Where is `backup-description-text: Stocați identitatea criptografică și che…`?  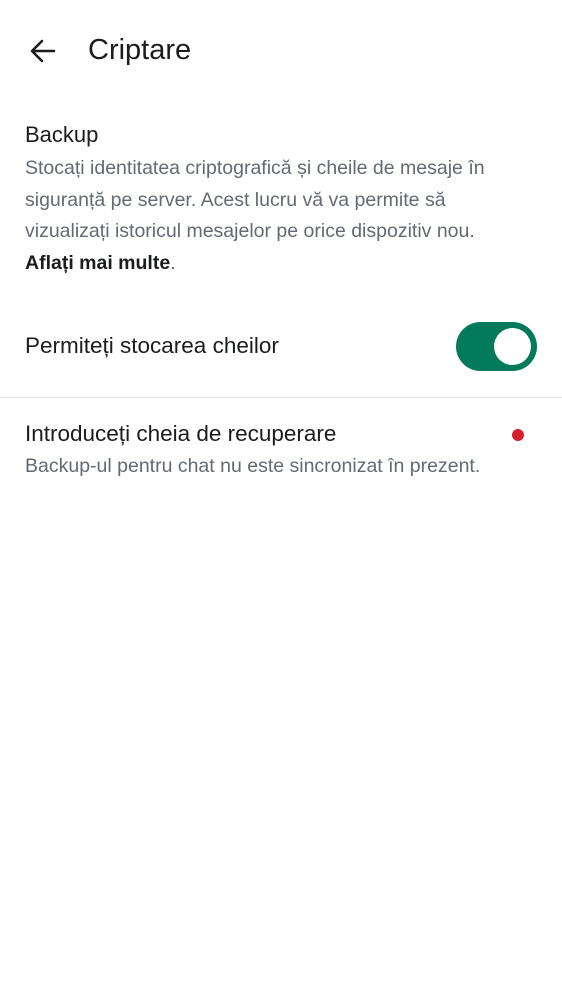
backup-description-text: Stocați identitatea criptografică și che… is located at coordinates (255, 199).